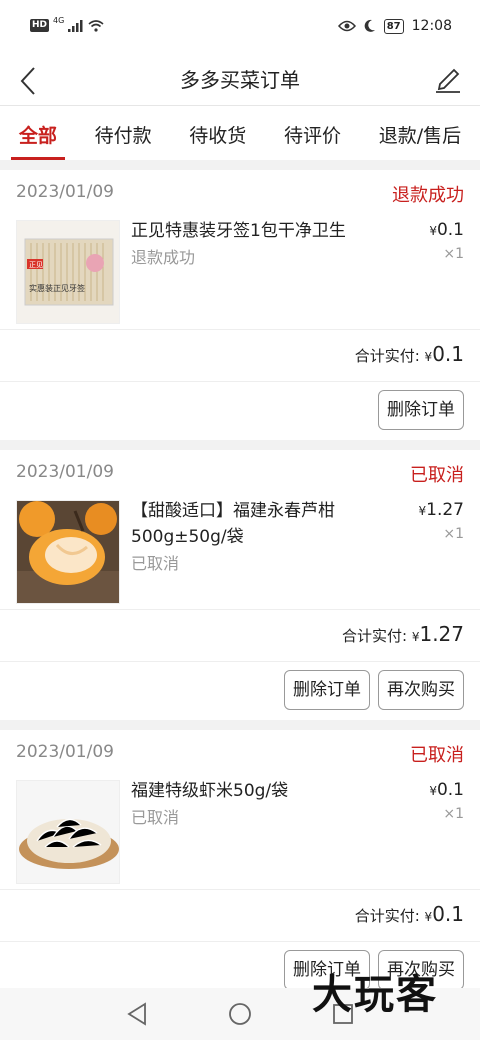 The width and height of the screenshot is (480, 1040). Describe the element at coordinates (240, 636) in the screenshot. I see `order-total: 合计实付: ¥1.27` at that location.